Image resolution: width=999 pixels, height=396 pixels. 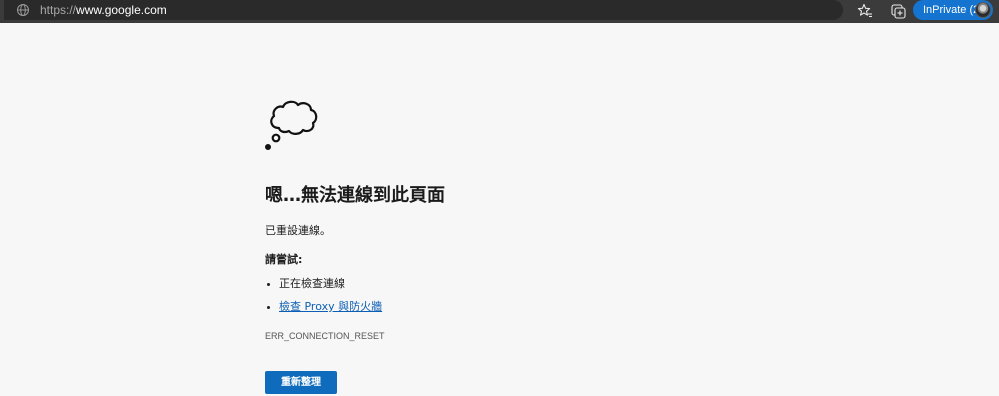 What do you see at coordinates (983, 10) in the screenshot?
I see `profile-avatar` at bounding box center [983, 10].